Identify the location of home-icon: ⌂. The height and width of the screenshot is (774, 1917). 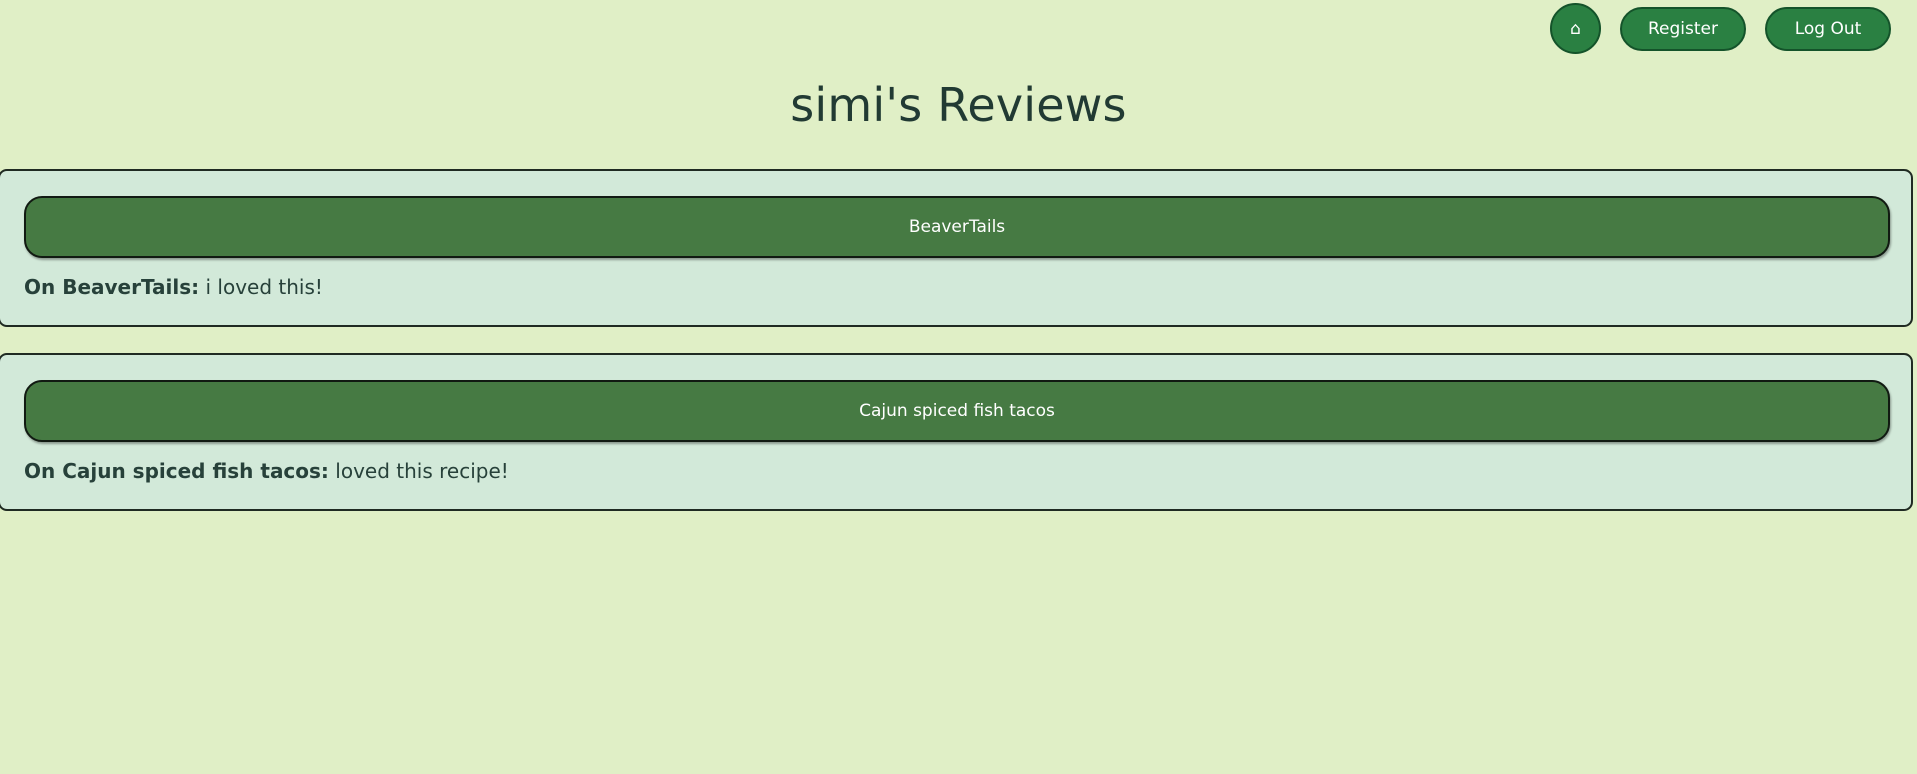
(1575, 28).